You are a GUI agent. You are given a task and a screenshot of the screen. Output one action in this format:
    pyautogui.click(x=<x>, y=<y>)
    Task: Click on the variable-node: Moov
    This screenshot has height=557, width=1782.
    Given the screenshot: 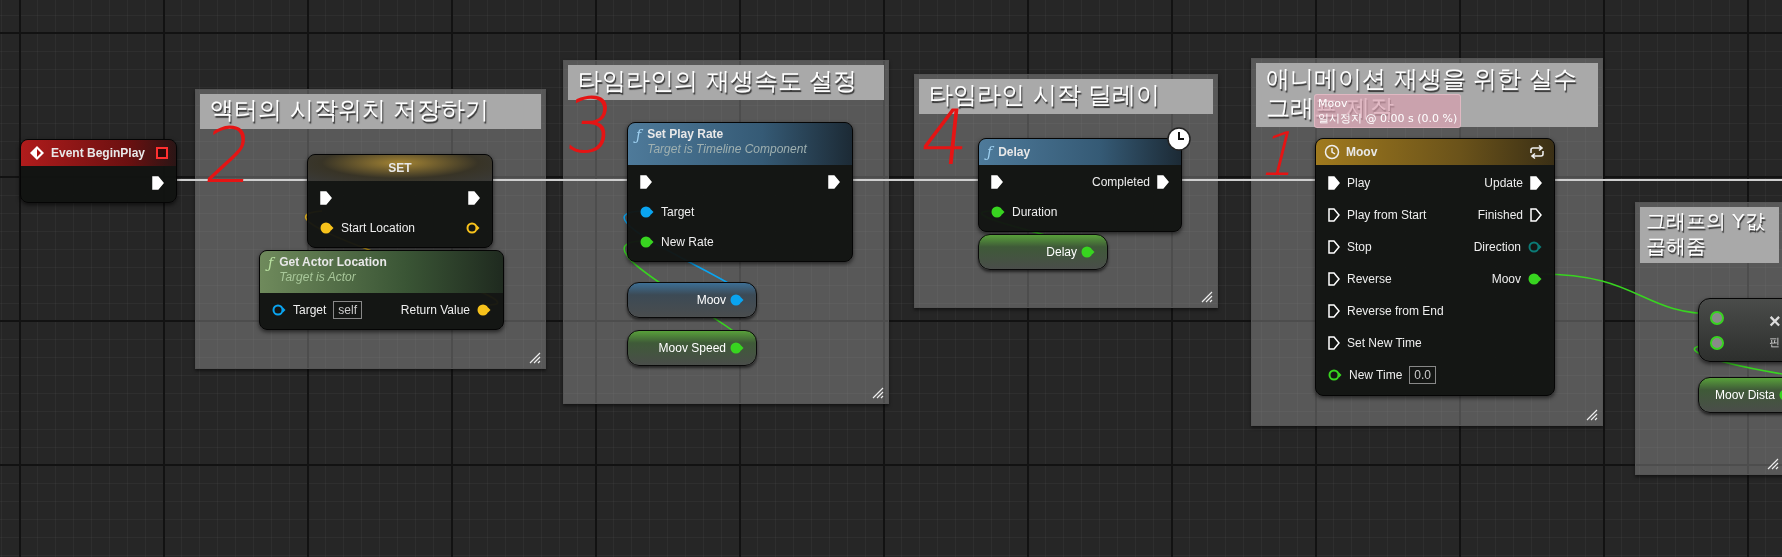 What is the action you would take?
    pyautogui.click(x=692, y=300)
    